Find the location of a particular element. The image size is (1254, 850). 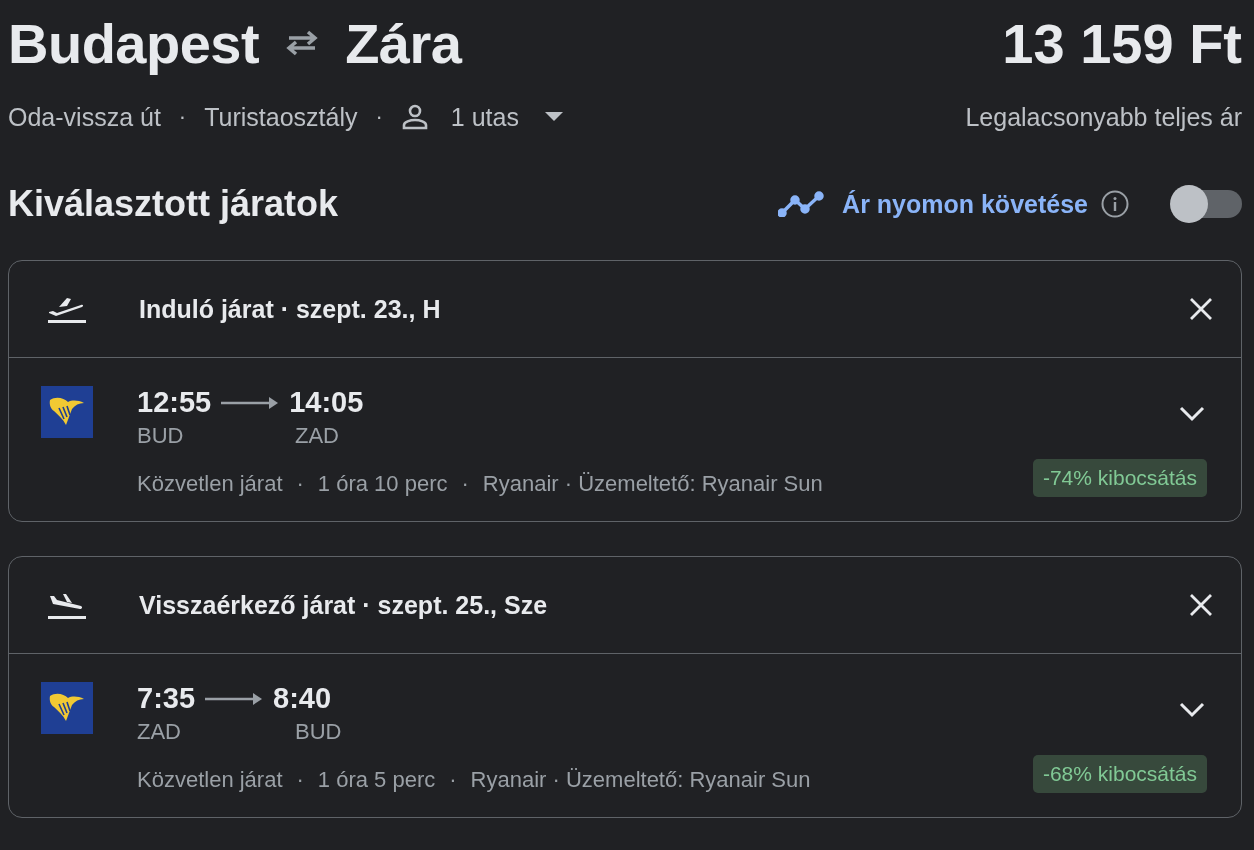

departure-time: 12:55 is located at coordinates (174, 402).